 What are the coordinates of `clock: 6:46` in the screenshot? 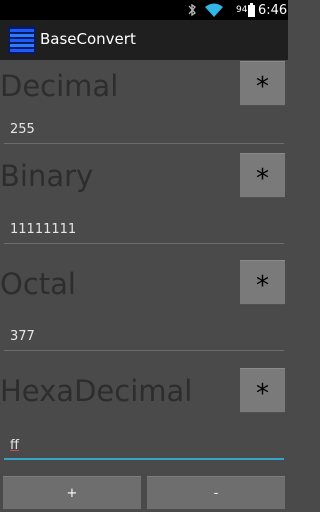 It's located at (273, 10).